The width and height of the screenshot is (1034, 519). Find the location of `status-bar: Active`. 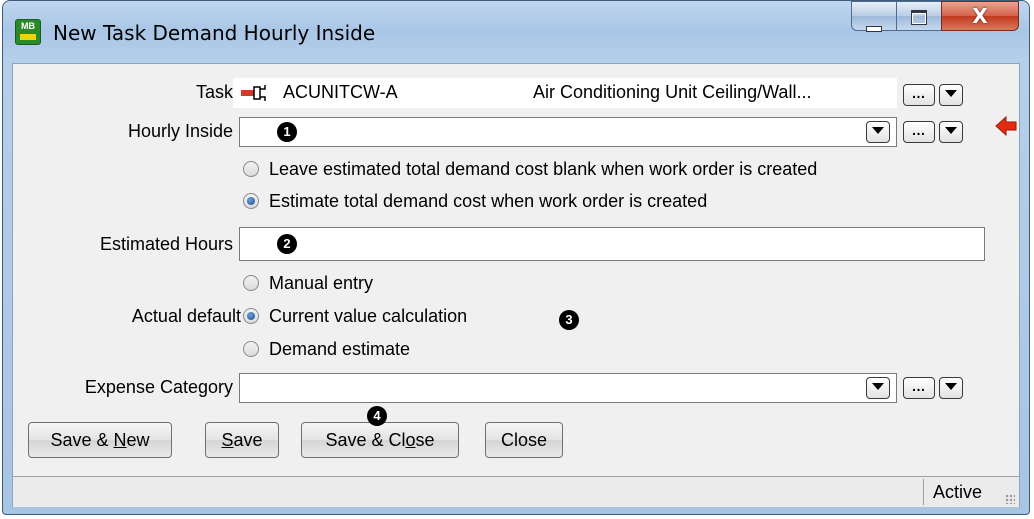

status-bar: Active is located at coordinates (516, 491).